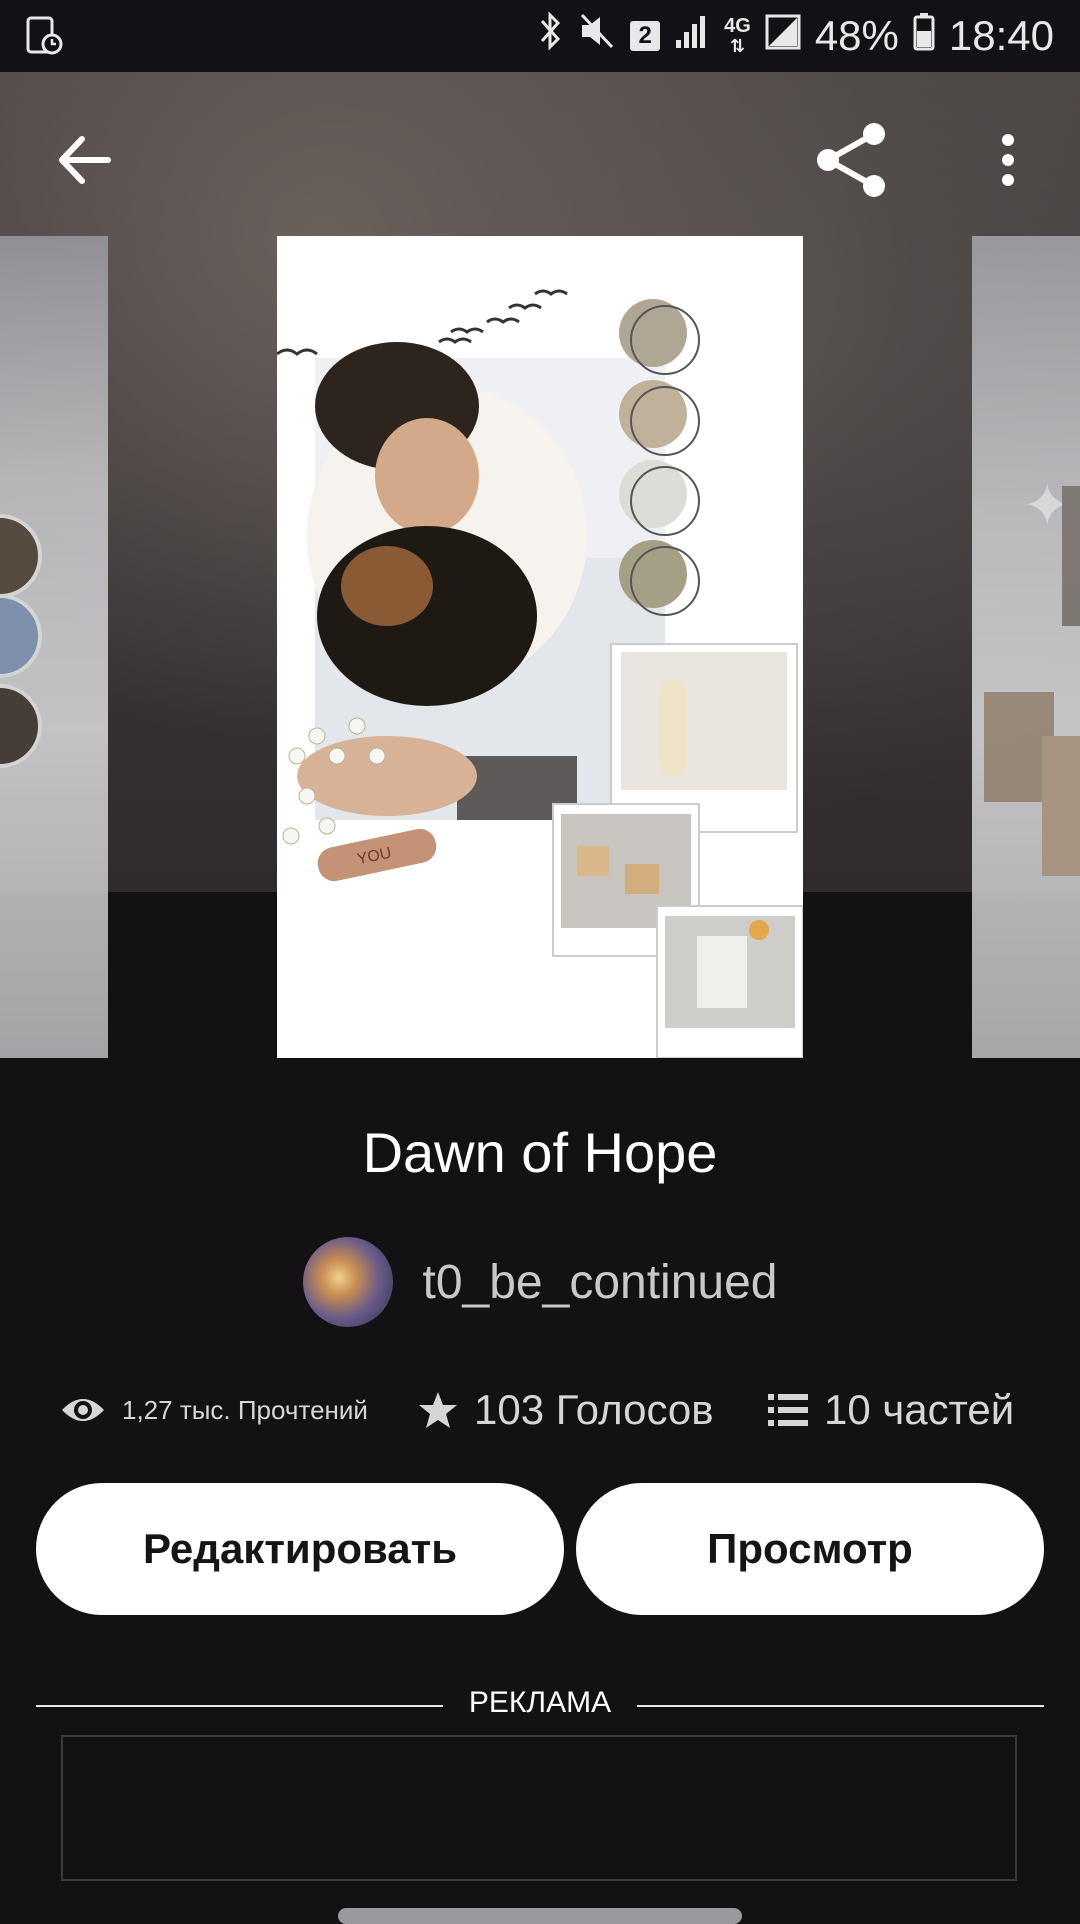  What do you see at coordinates (551, 36) in the screenshot?
I see `bluetooth-icon` at bounding box center [551, 36].